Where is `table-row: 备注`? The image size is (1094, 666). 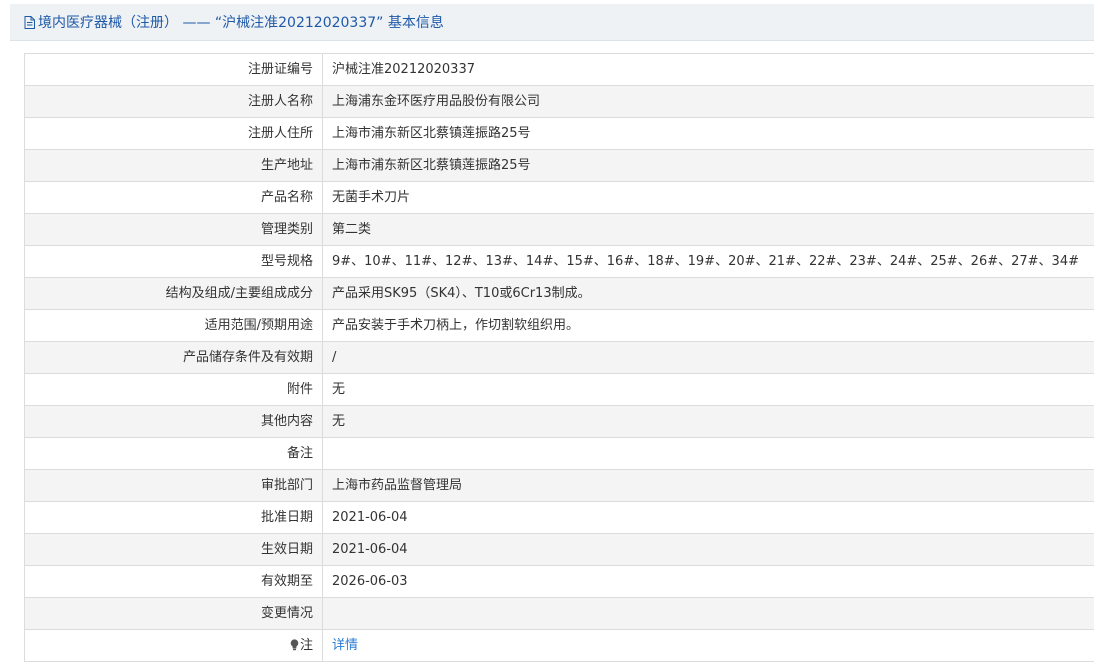
table-row: 备注 is located at coordinates (559, 453).